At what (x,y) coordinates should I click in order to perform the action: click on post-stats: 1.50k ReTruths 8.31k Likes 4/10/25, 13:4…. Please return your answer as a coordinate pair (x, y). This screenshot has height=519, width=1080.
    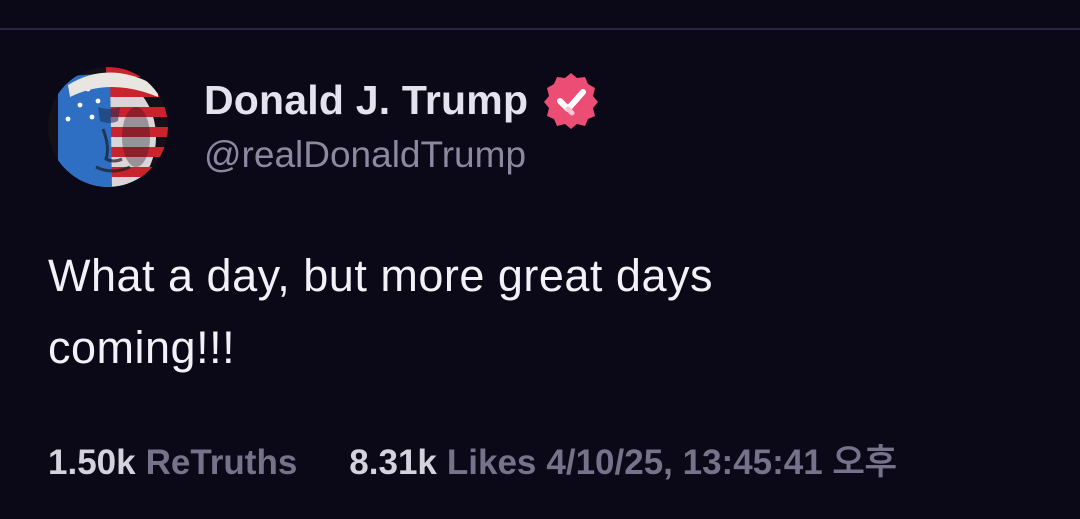
    Looking at the image, I should click on (472, 459).